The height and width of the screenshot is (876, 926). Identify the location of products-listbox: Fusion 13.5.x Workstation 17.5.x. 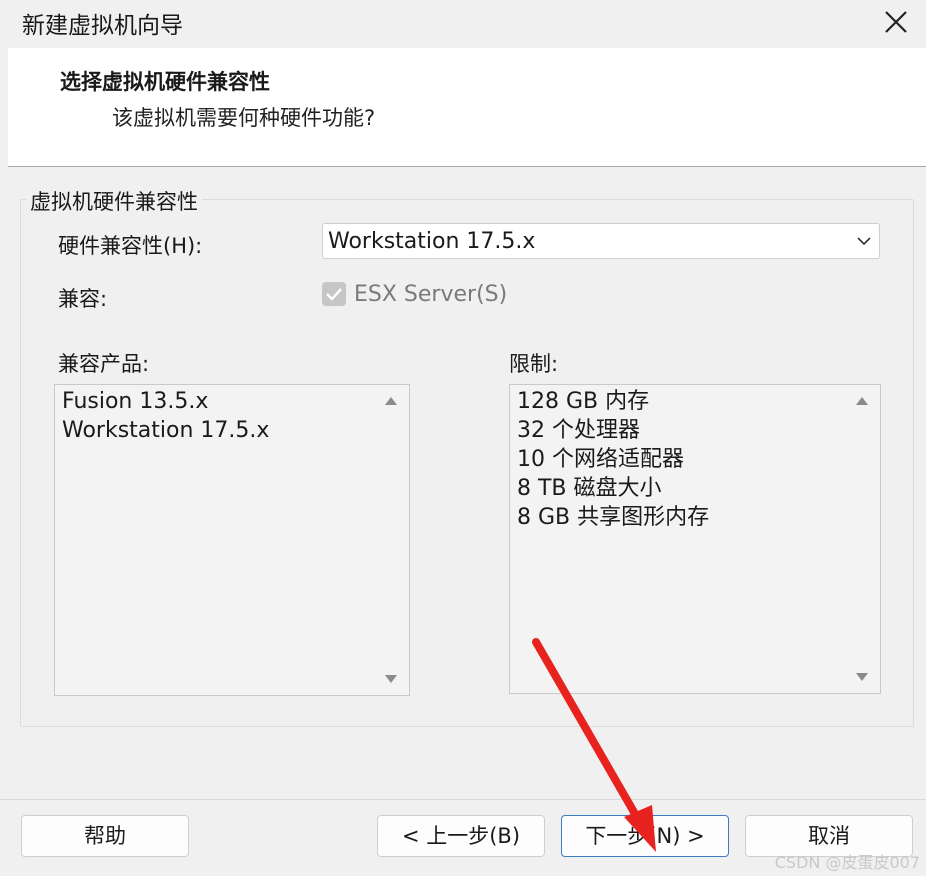
(232, 540).